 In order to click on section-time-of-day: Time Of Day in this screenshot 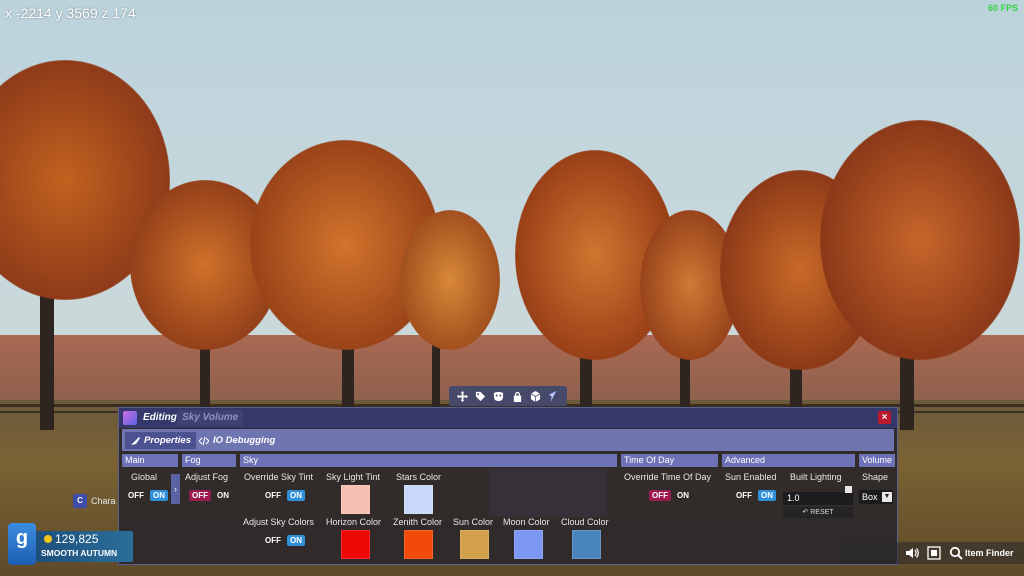, I will do `click(669, 460)`.